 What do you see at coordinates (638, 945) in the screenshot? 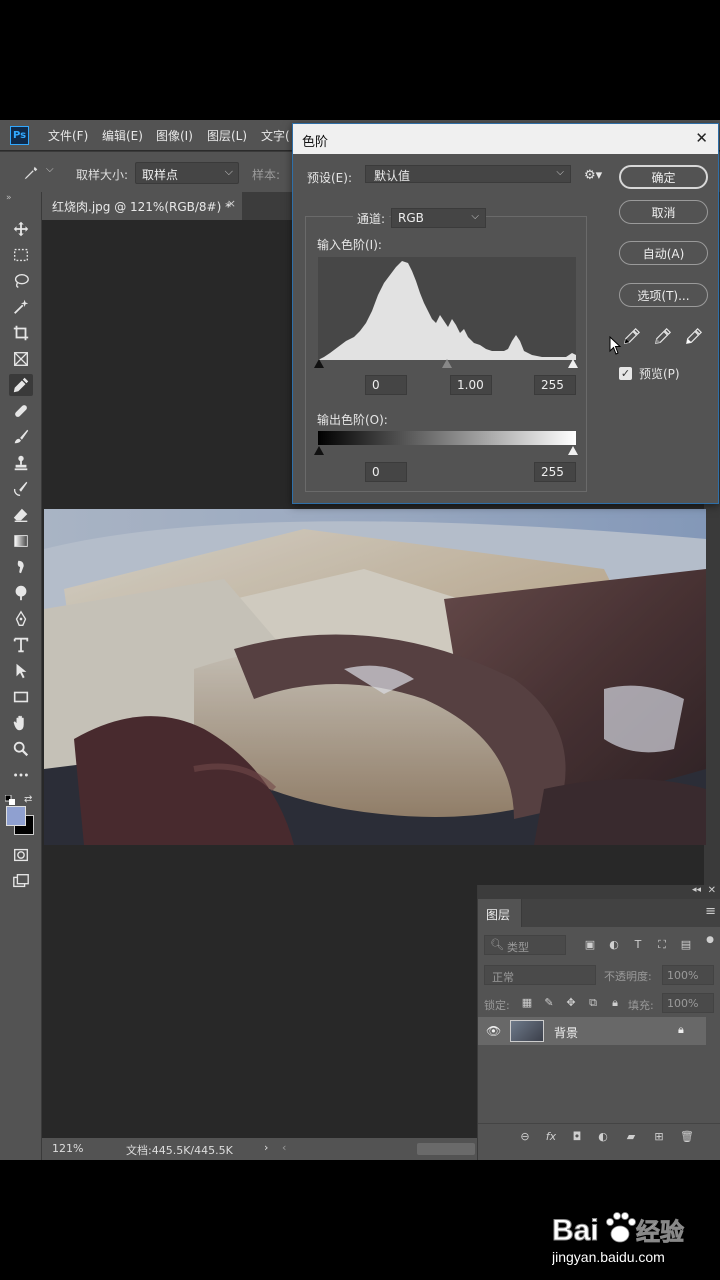
I see `filter-type-icon: T` at bounding box center [638, 945].